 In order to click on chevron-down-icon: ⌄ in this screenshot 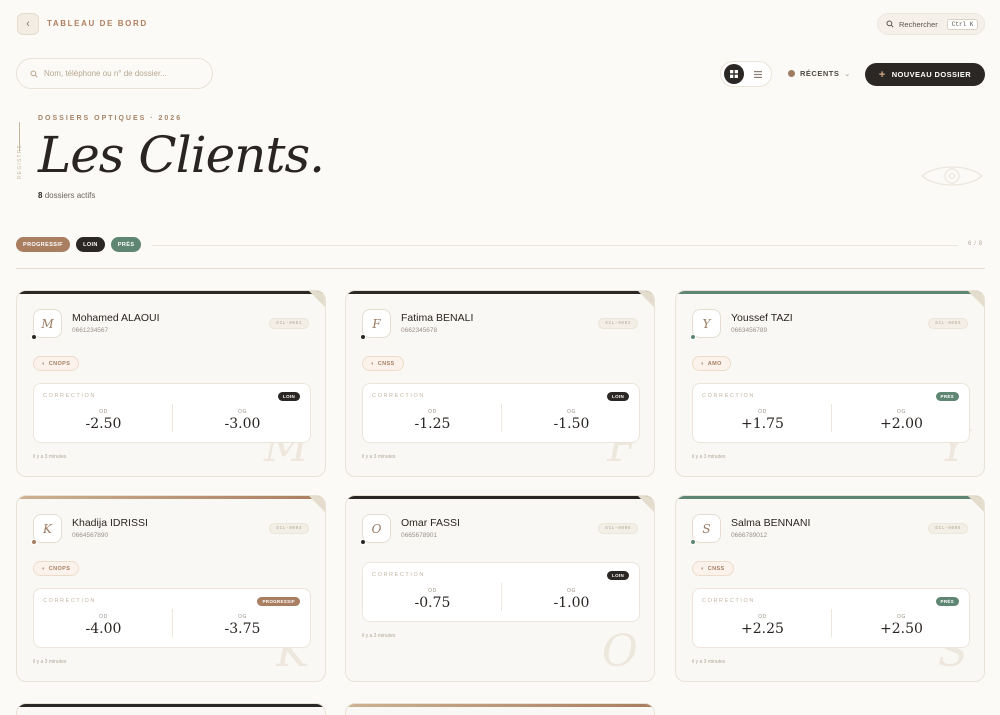, I will do `click(847, 74)`.